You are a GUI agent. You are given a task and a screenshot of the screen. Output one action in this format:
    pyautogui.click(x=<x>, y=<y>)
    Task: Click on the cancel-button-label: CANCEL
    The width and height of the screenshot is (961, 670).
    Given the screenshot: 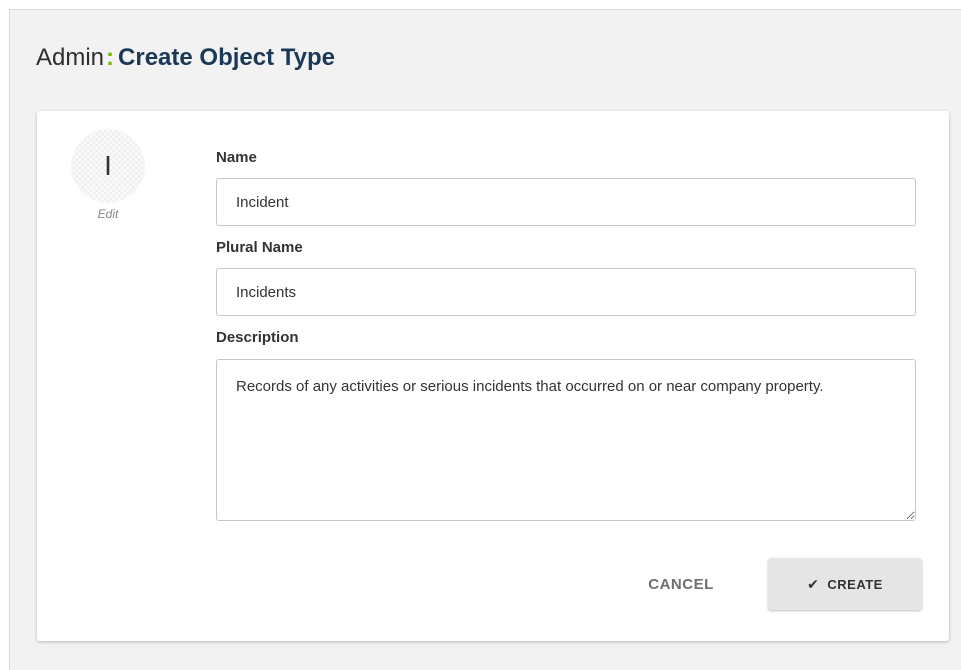 What is the action you would take?
    pyautogui.click(x=681, y=584)
    